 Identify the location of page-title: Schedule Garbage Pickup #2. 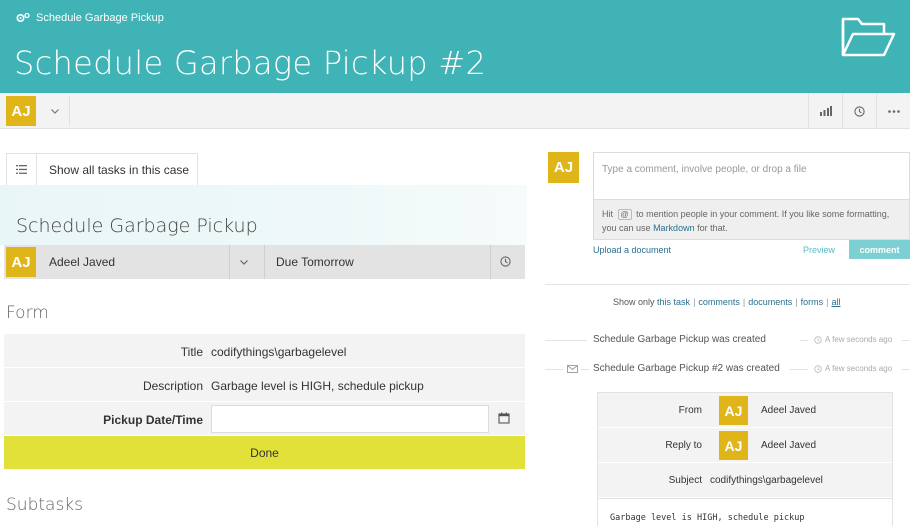
(250, 63).